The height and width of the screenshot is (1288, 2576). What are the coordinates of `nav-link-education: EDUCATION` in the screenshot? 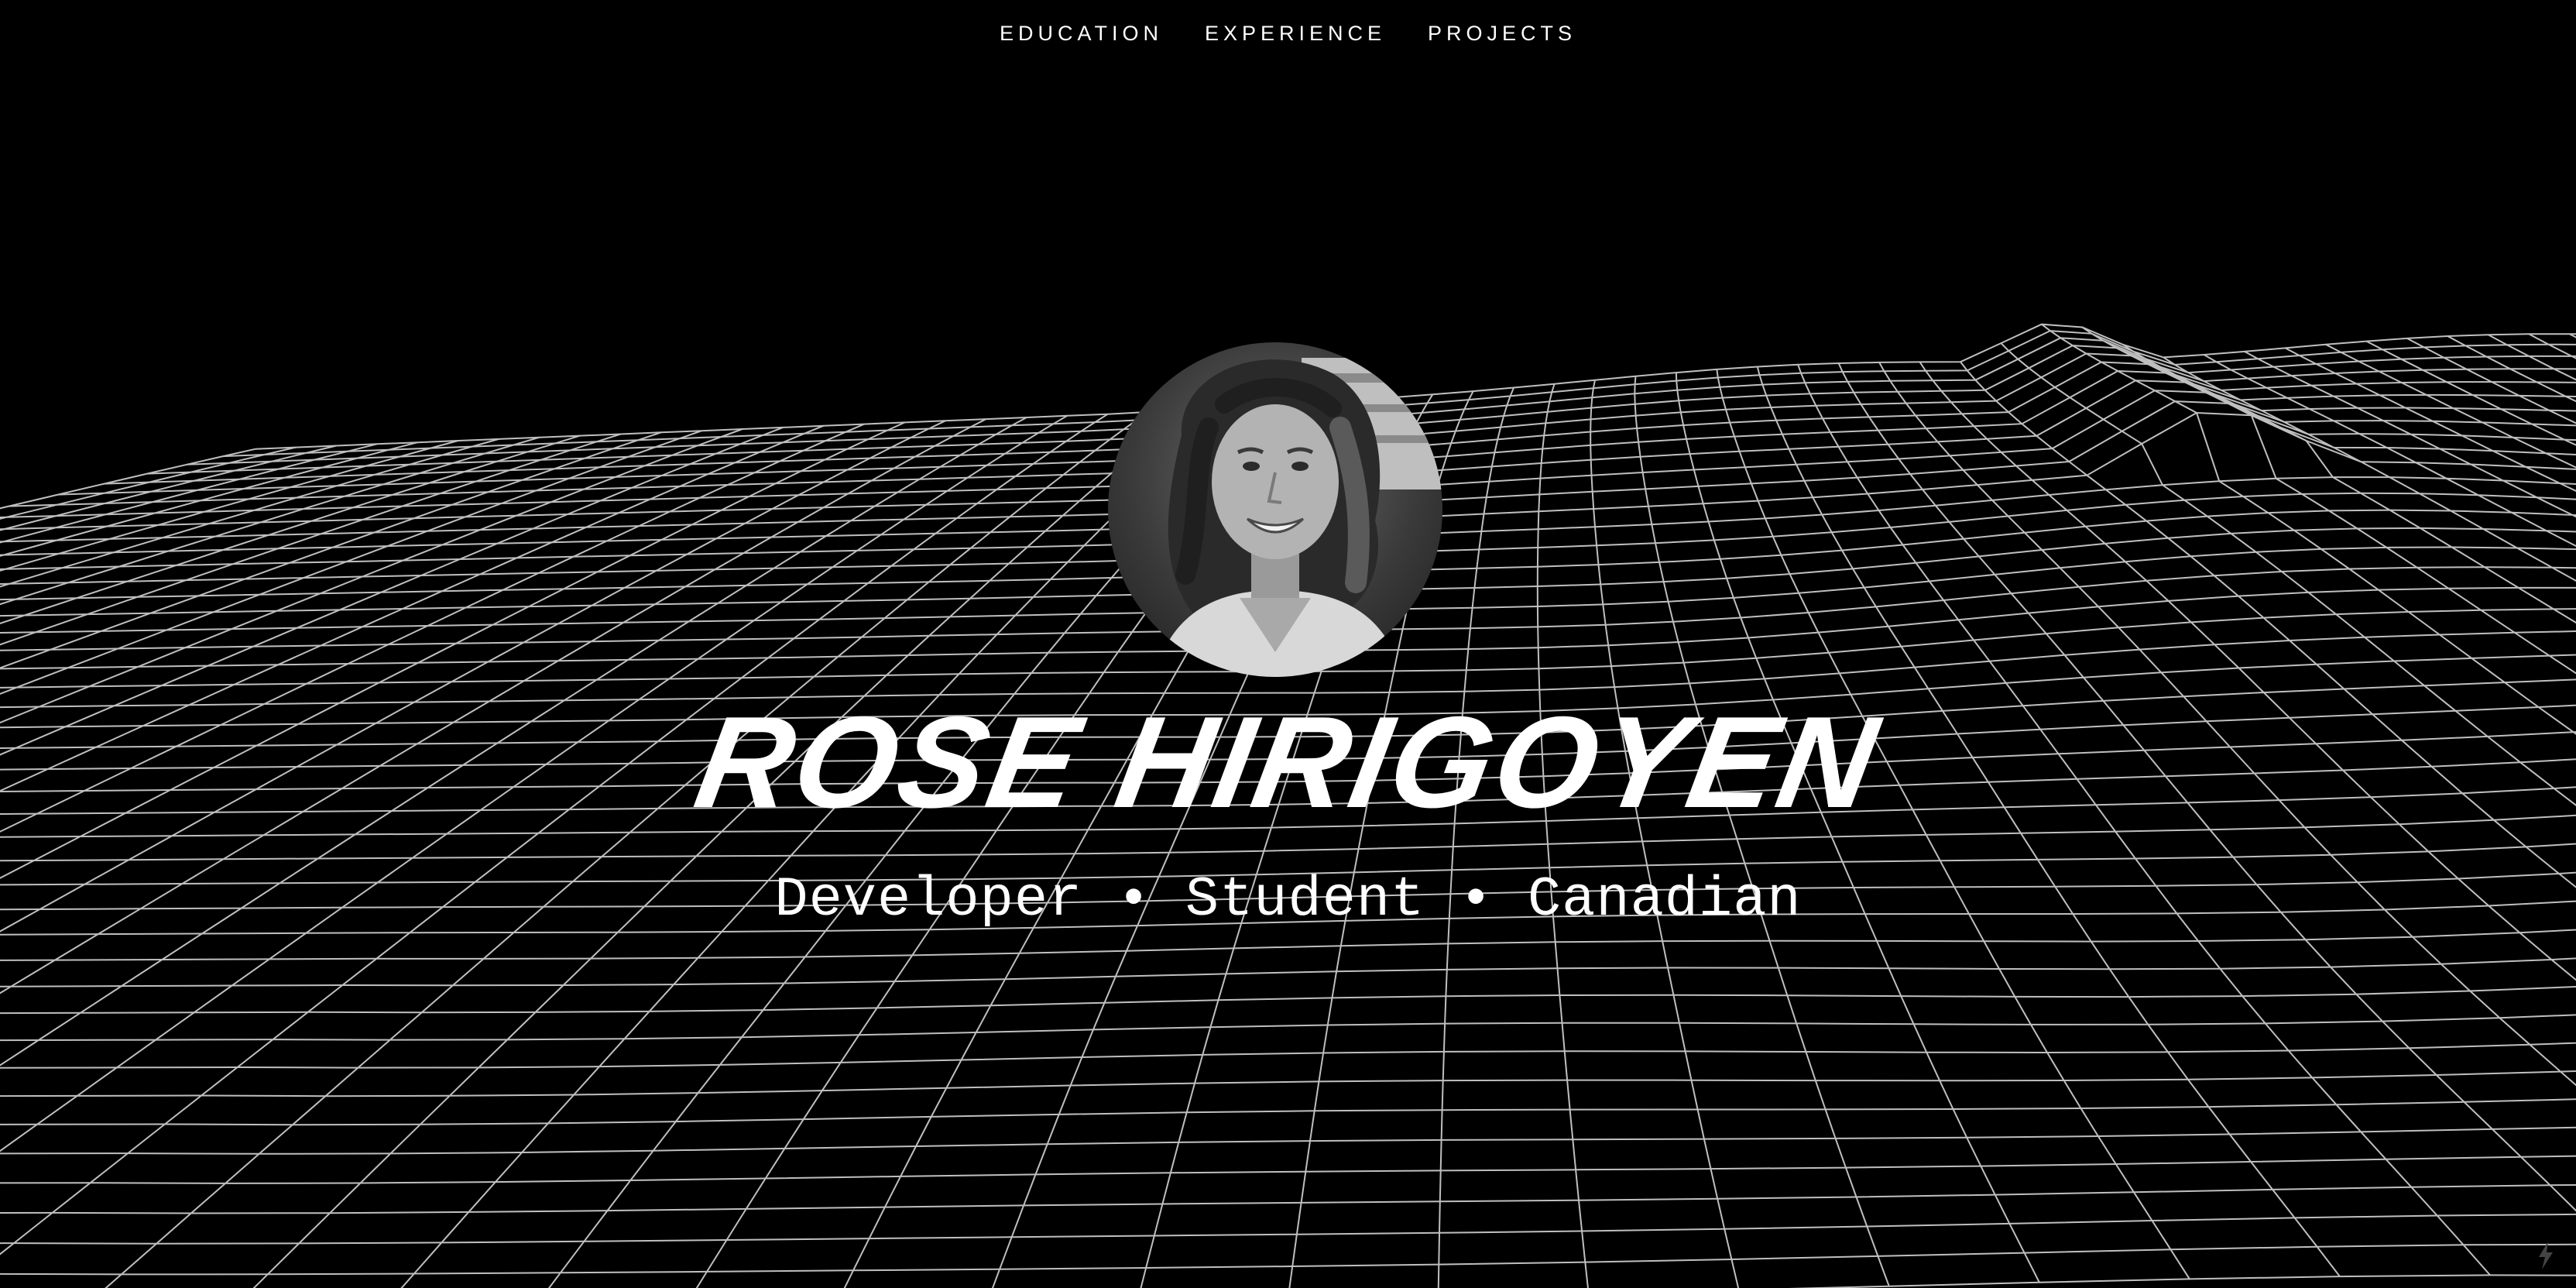 It's located at (1081, 34).